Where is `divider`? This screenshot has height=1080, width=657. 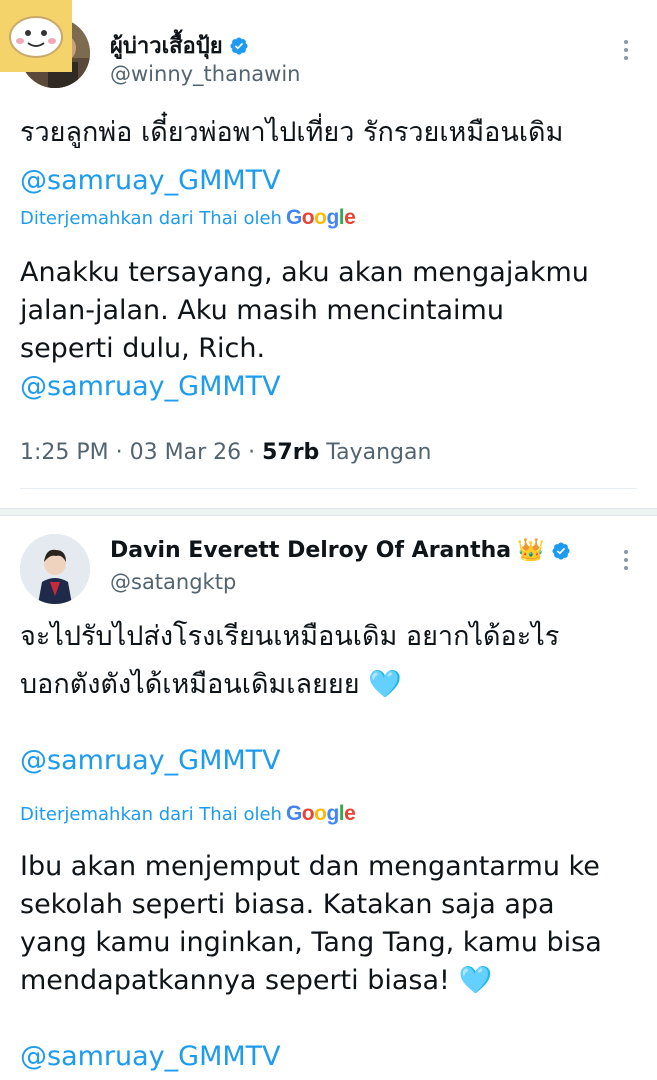
divider is located at coordinates (328, 488).